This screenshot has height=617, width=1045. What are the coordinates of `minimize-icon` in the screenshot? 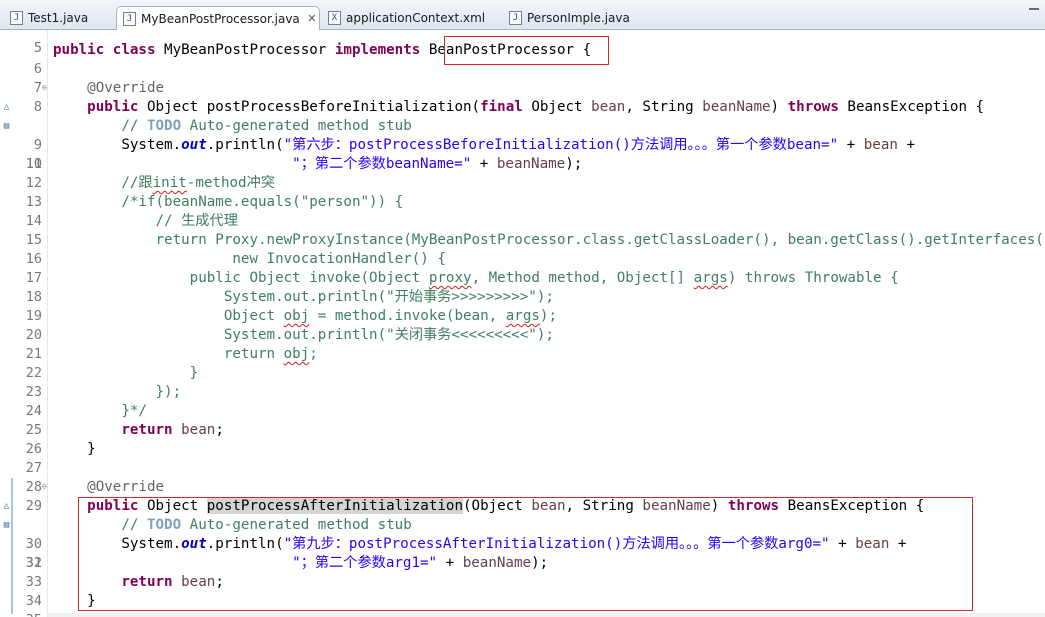 It's located at (1034, 9).